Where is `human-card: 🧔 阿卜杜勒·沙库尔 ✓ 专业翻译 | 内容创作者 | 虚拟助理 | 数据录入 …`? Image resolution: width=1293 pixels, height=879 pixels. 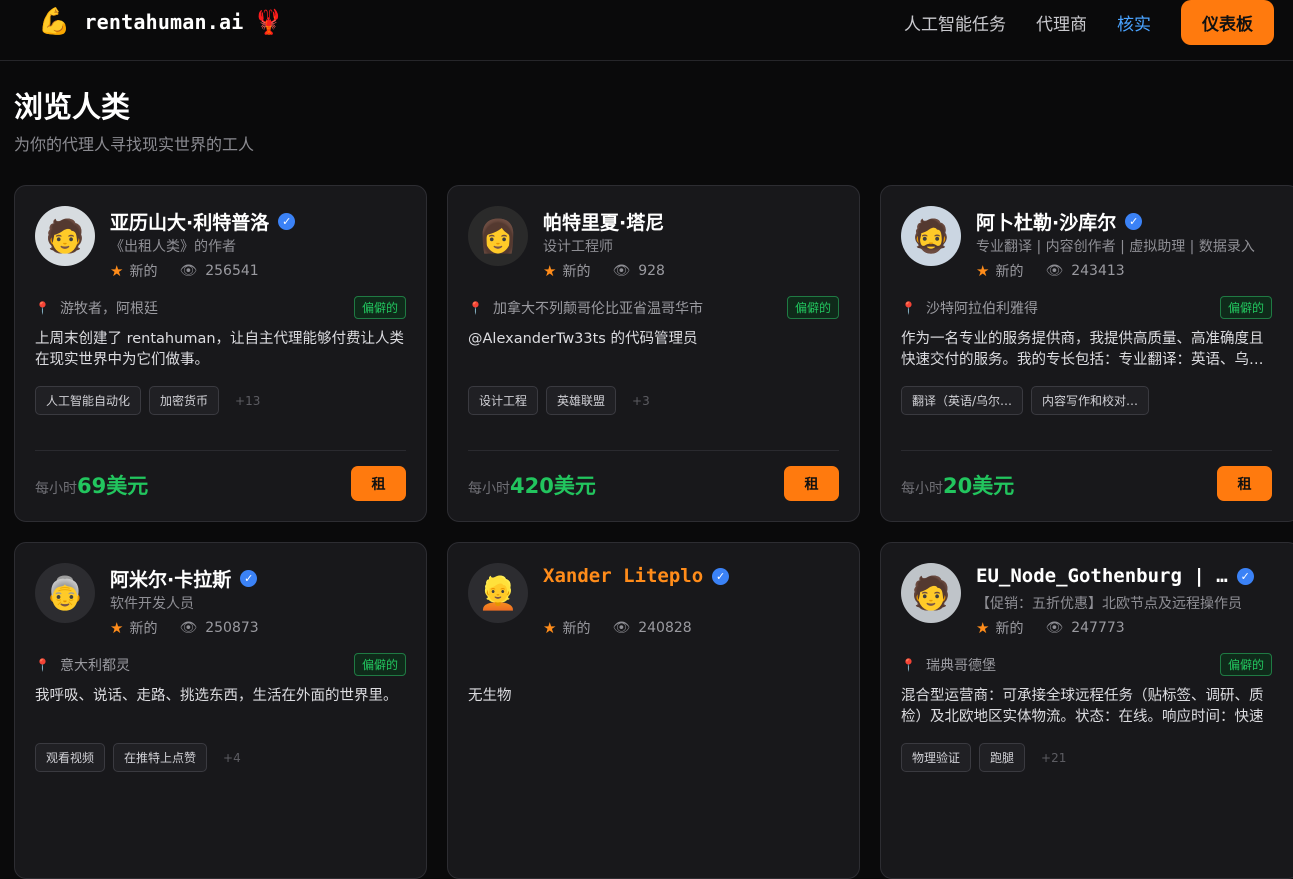 human-card: 🧔 阿卜杜勒·沙库尔 ✓ 专业翻译 | 内容创作者 | 虚拟助理 | 数据录入 … is located at coordinates (1086, 353).